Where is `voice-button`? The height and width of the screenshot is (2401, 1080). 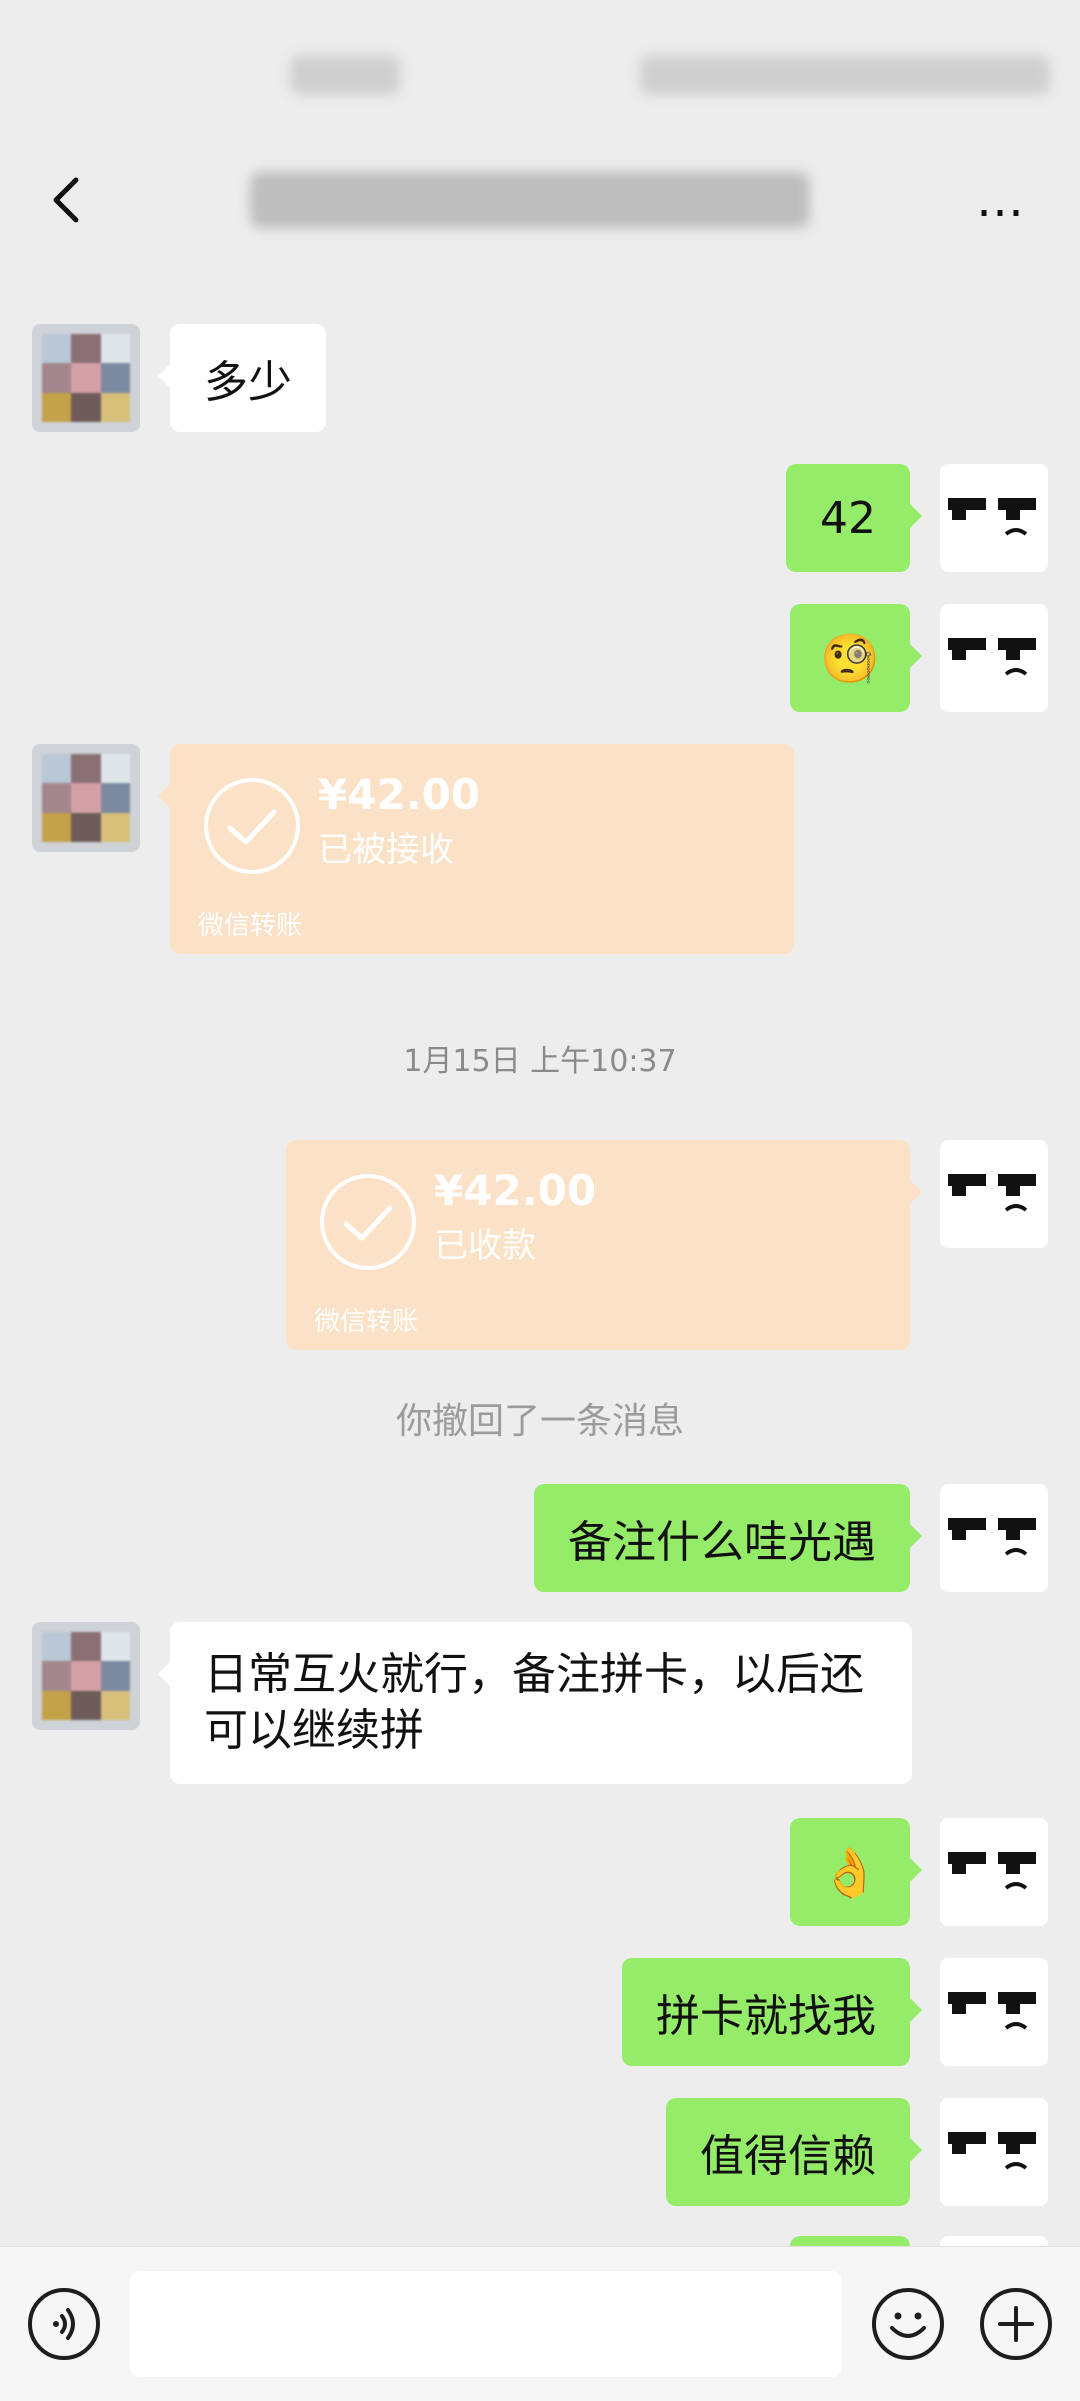 voice-button is located at coordinates (64, 2324).